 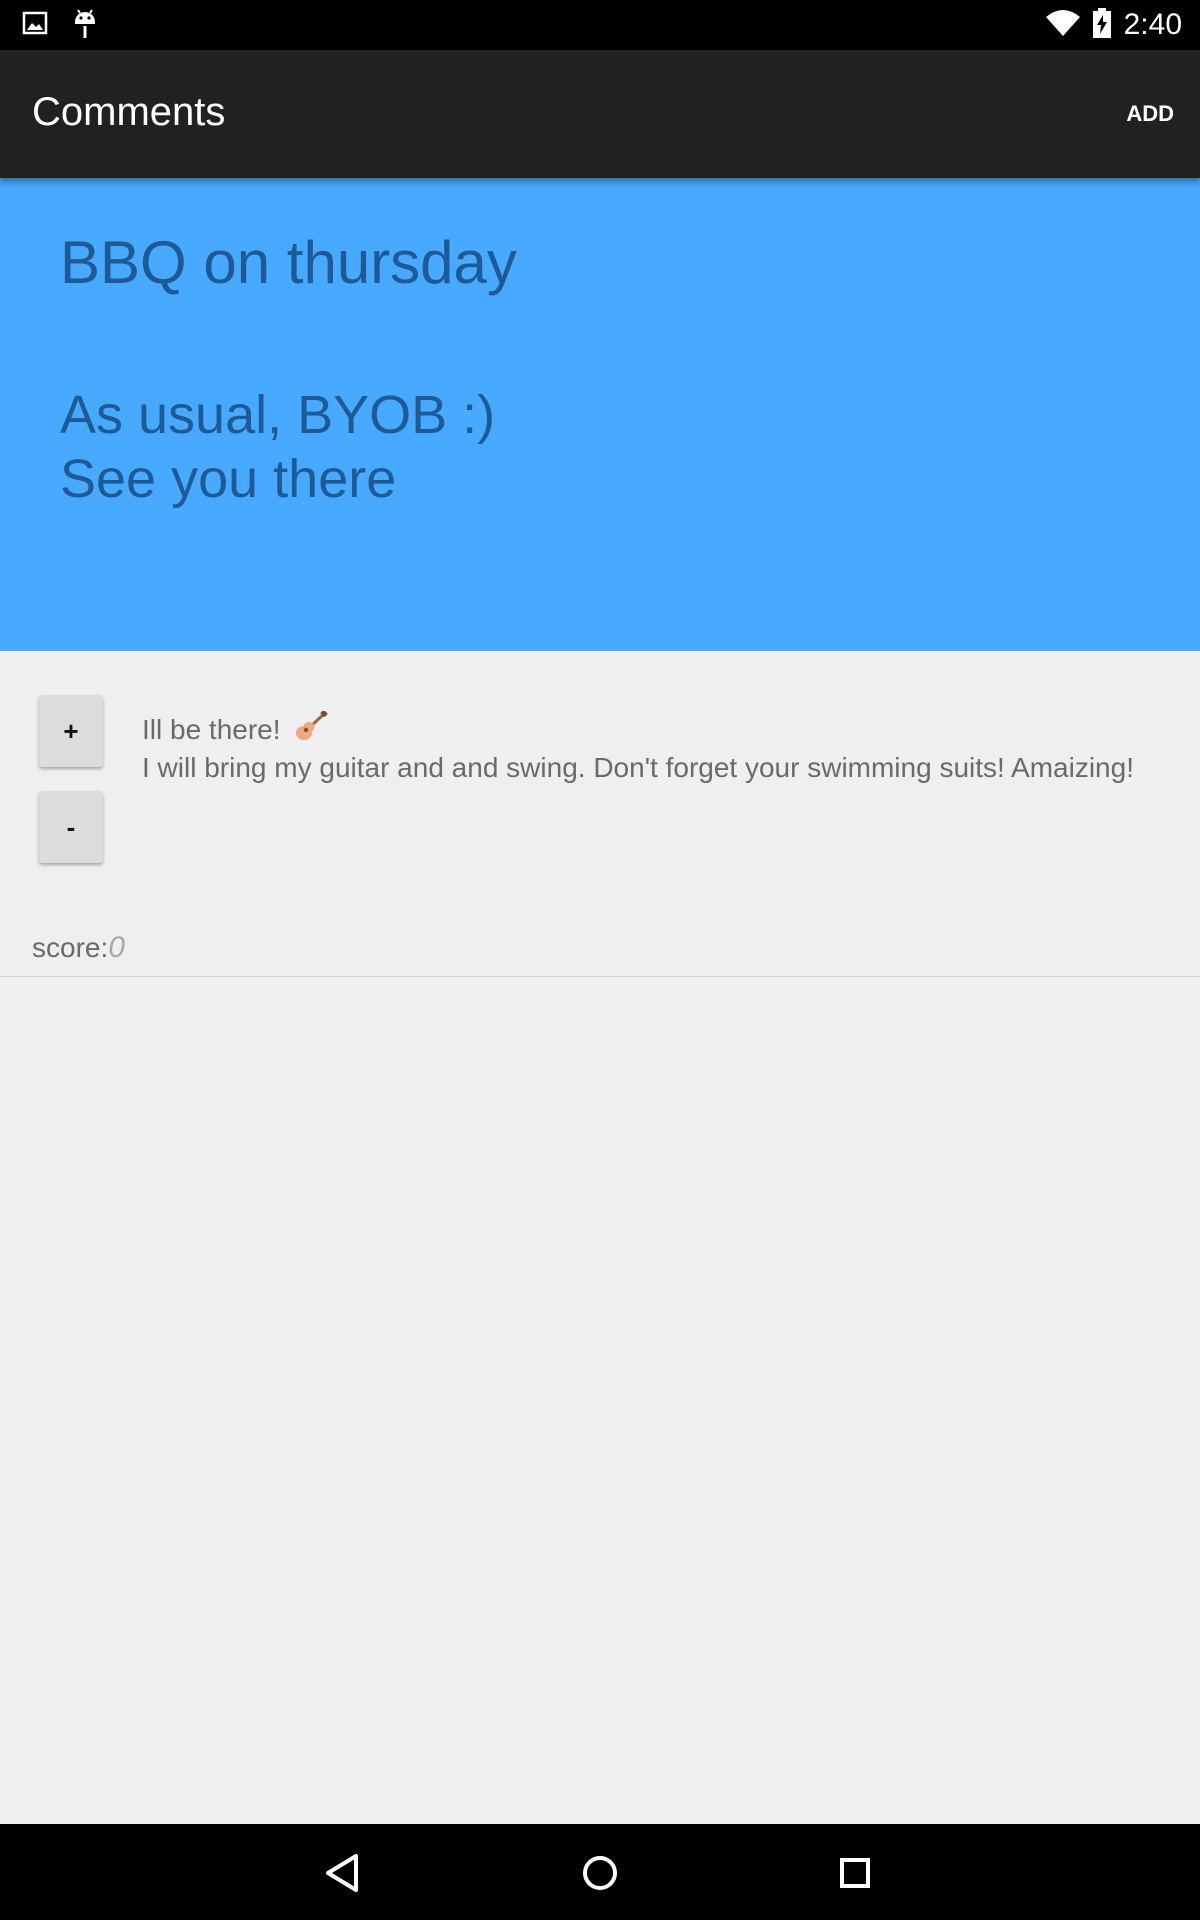 I want to click on recents-icon, so click(x=855, y=1873).